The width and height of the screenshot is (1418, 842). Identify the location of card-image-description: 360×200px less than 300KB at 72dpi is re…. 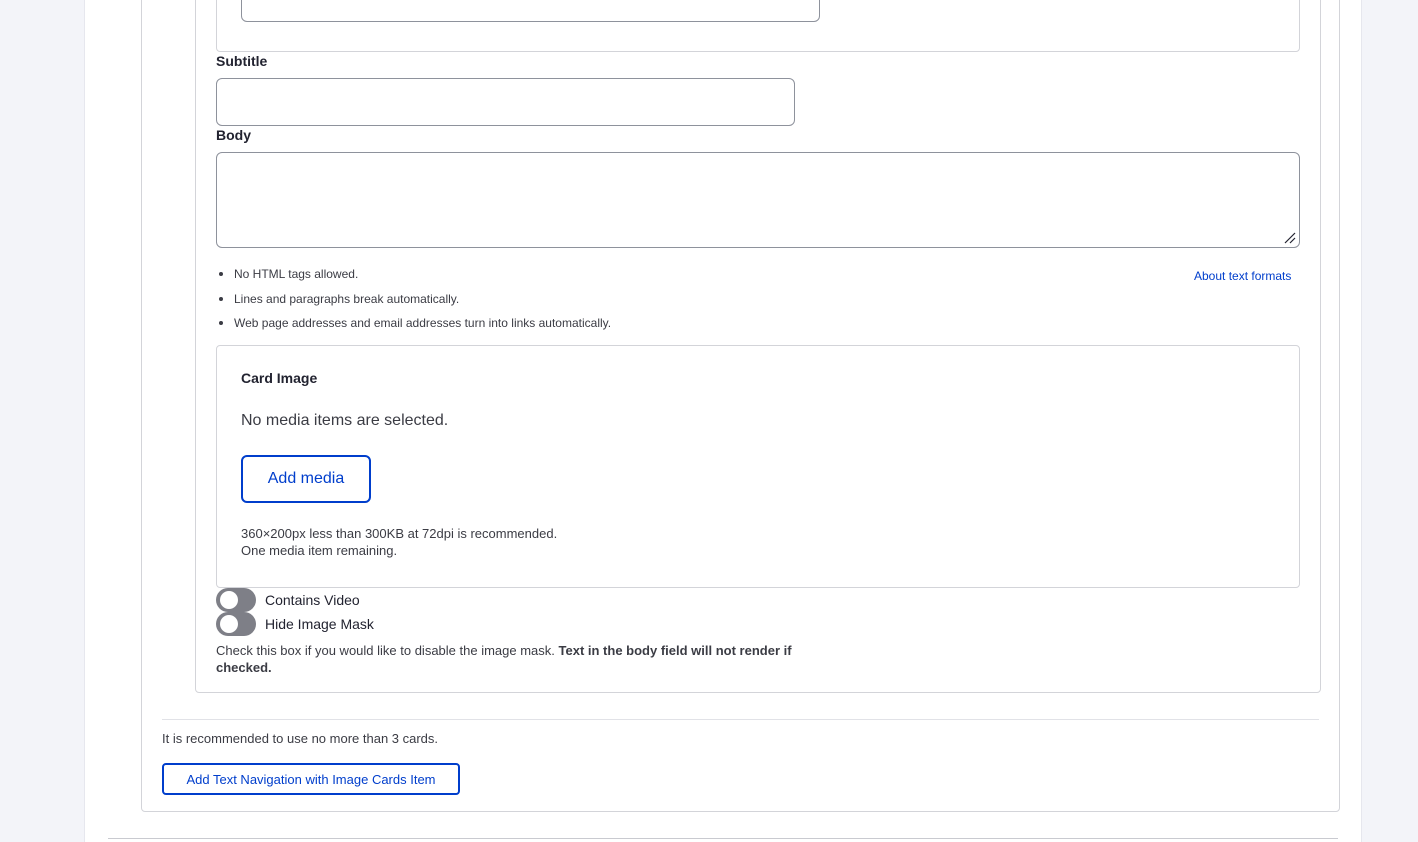
(399, 542).